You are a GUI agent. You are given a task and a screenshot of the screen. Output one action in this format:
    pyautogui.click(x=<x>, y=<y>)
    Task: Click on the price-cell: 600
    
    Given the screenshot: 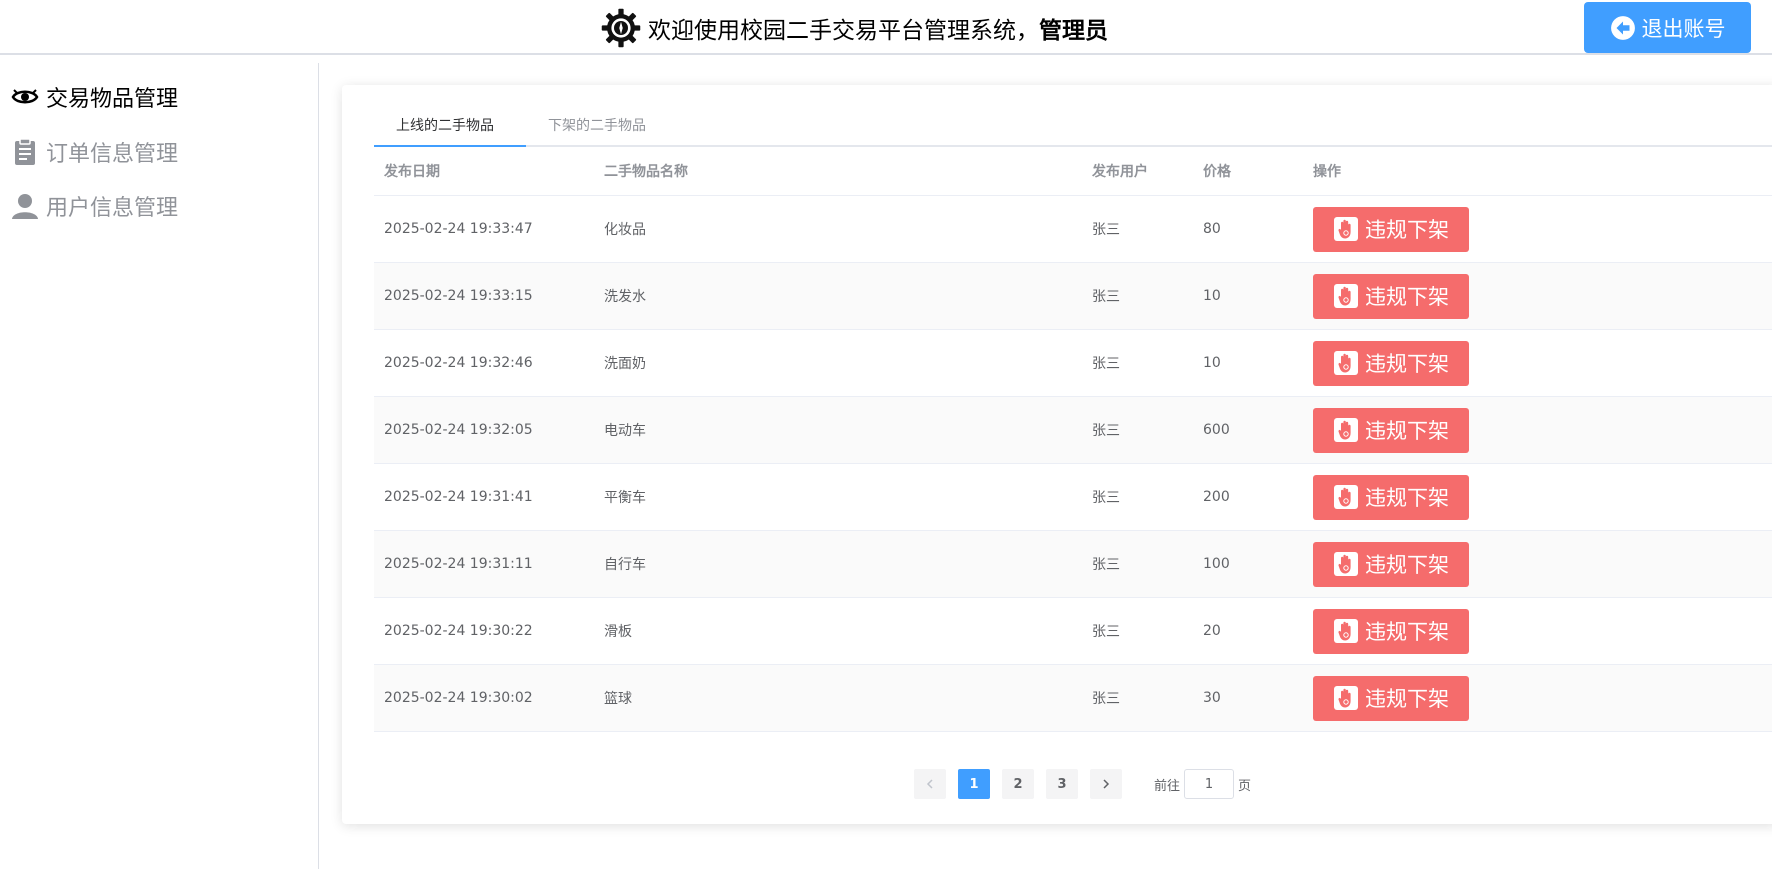 What is the action you would take?
    pyautogui.click(x=1216, y=430)
    